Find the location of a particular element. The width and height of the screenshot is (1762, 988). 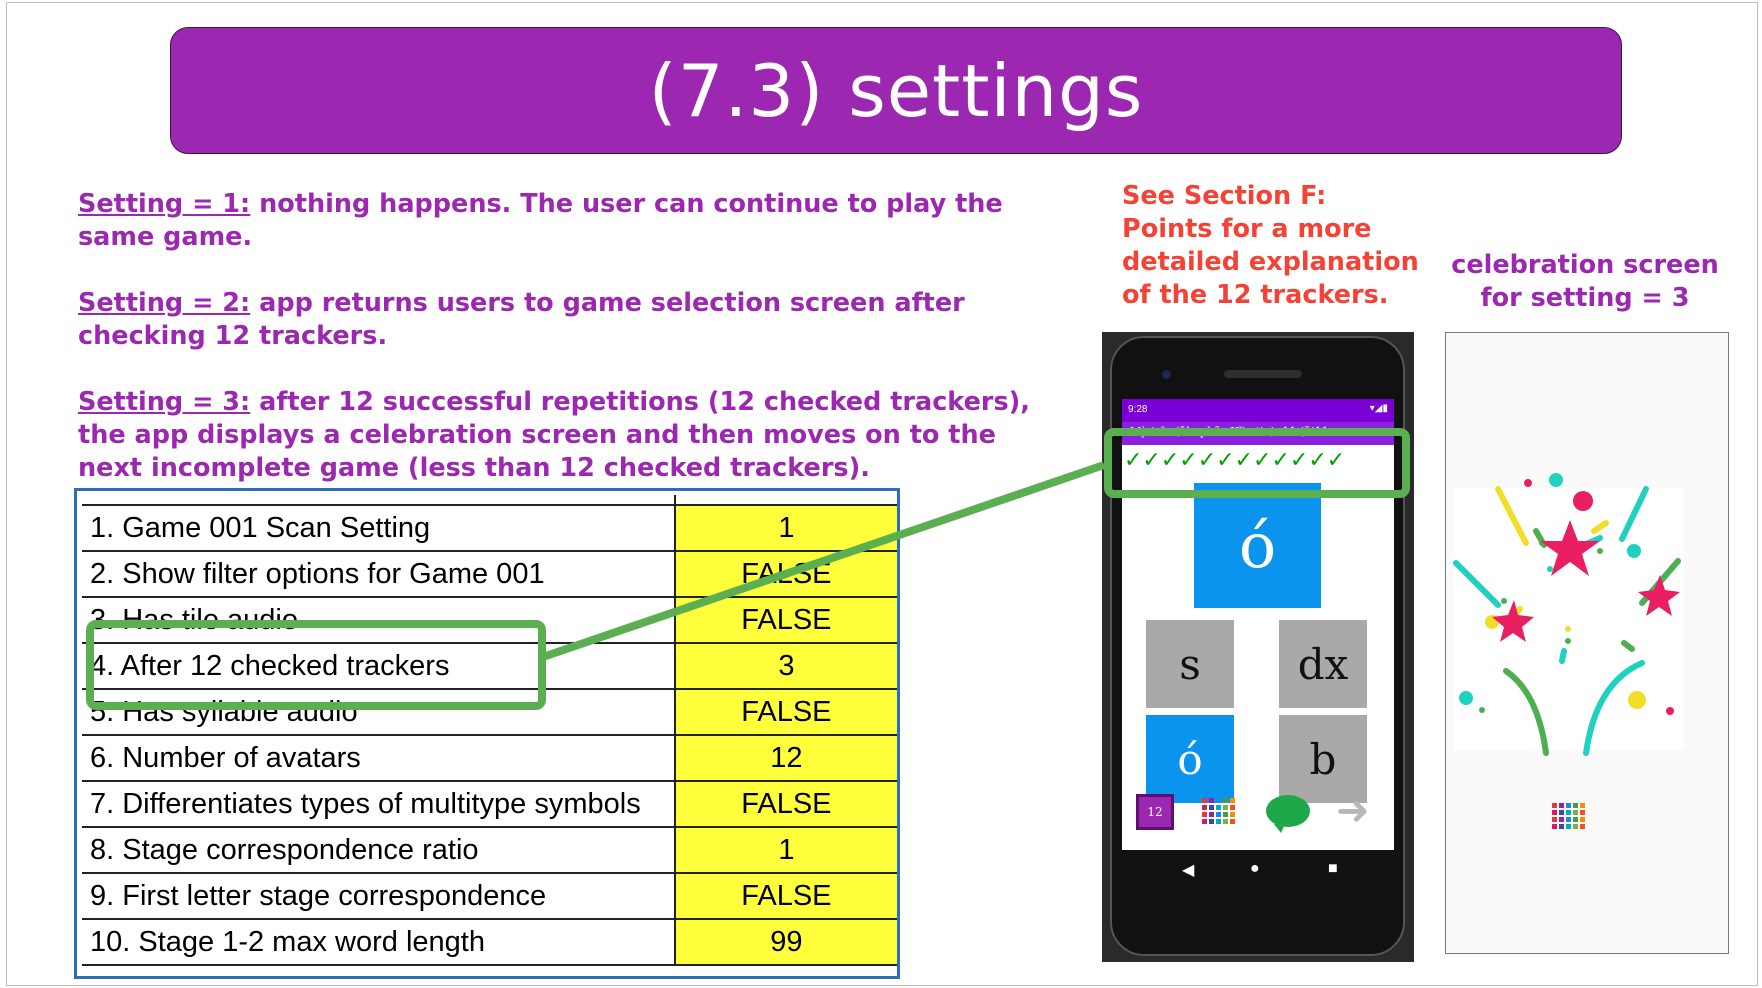

title-banner: (7.3) settings is located at coordinates (896, 90).